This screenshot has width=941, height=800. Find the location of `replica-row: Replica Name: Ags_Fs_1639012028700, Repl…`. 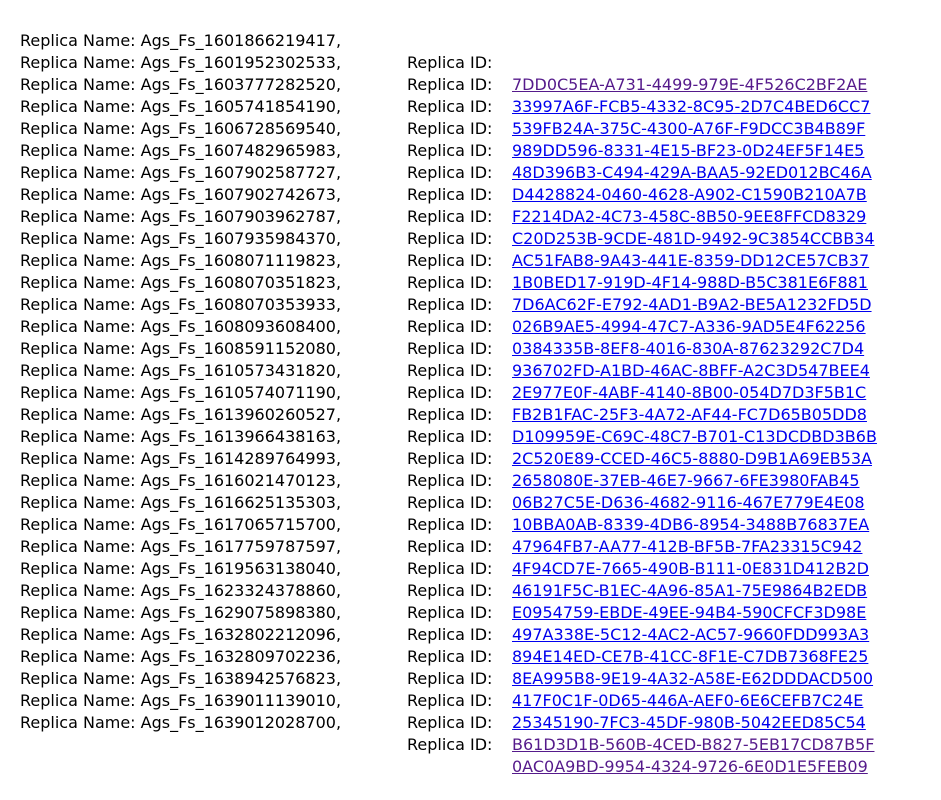

replica-row: Replica Name: Ags_Fs_1639012028700, Repl… is located at coordinates (470, 733).